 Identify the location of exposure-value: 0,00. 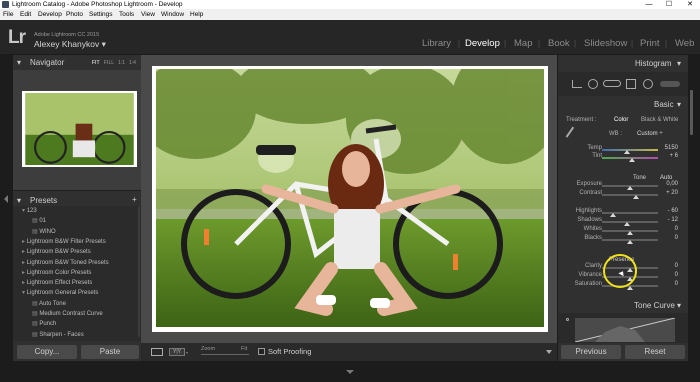
(668, 184).